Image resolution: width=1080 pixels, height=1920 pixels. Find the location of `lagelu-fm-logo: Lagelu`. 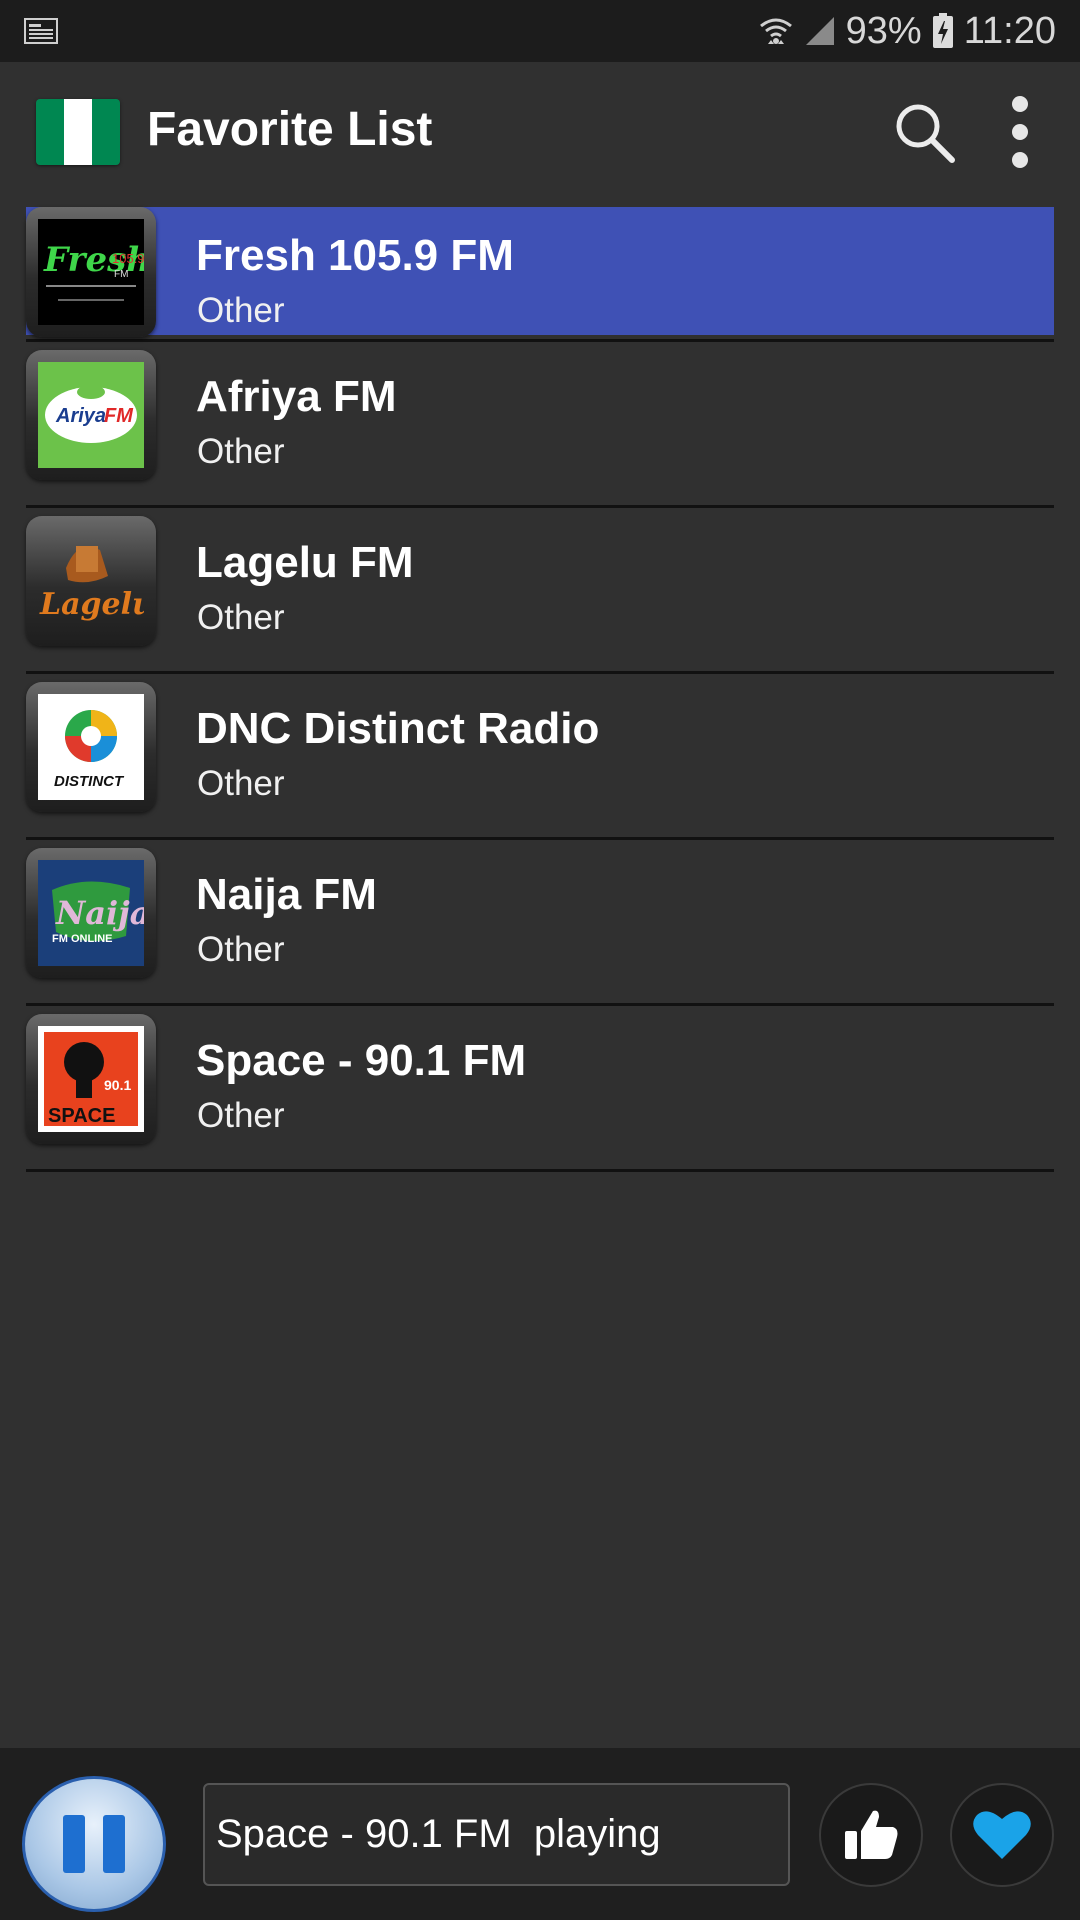

lagelu-fm-logo: Lagelu is located at coordinates (91, 581).